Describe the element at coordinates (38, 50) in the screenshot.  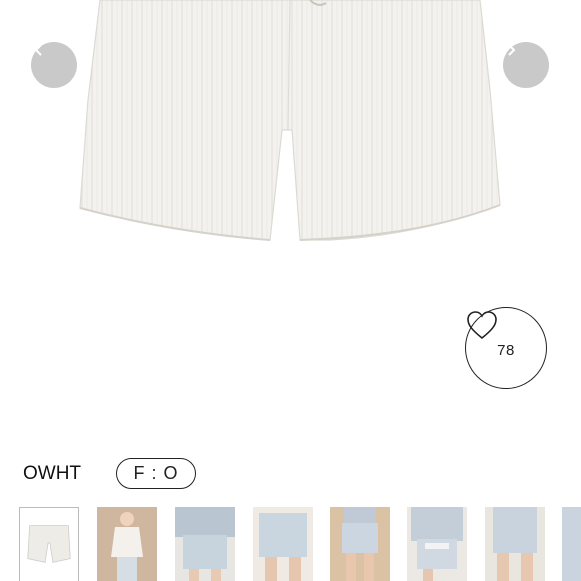
I see `chevron-left-icon` at that location.